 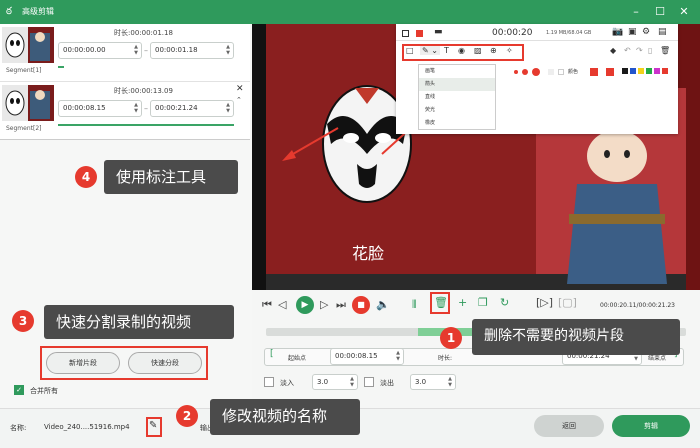 What do you see at coordinates (646, 32) in the screenshot?
I see `settings-icon: ⚙` at bounding box center [646, 32].